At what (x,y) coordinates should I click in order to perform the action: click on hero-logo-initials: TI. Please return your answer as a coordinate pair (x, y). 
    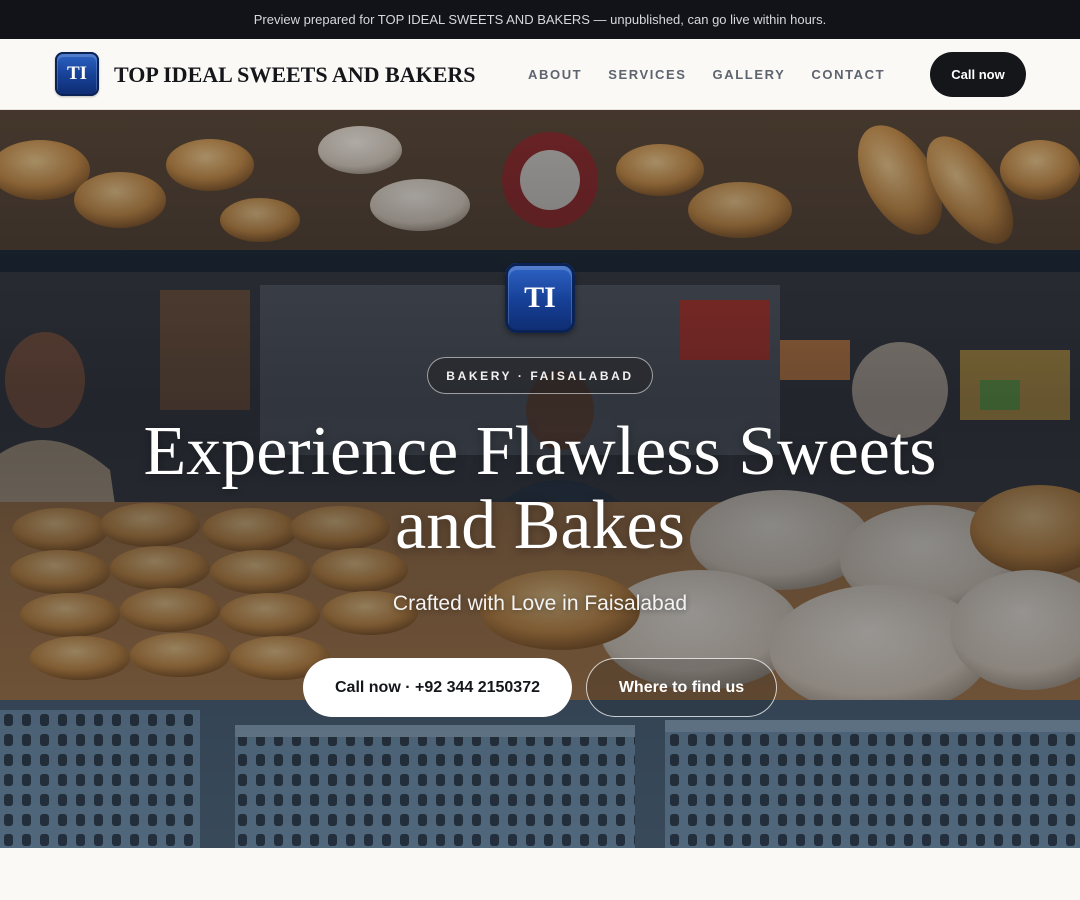
    Looking at the image, I should click on (540, 297).